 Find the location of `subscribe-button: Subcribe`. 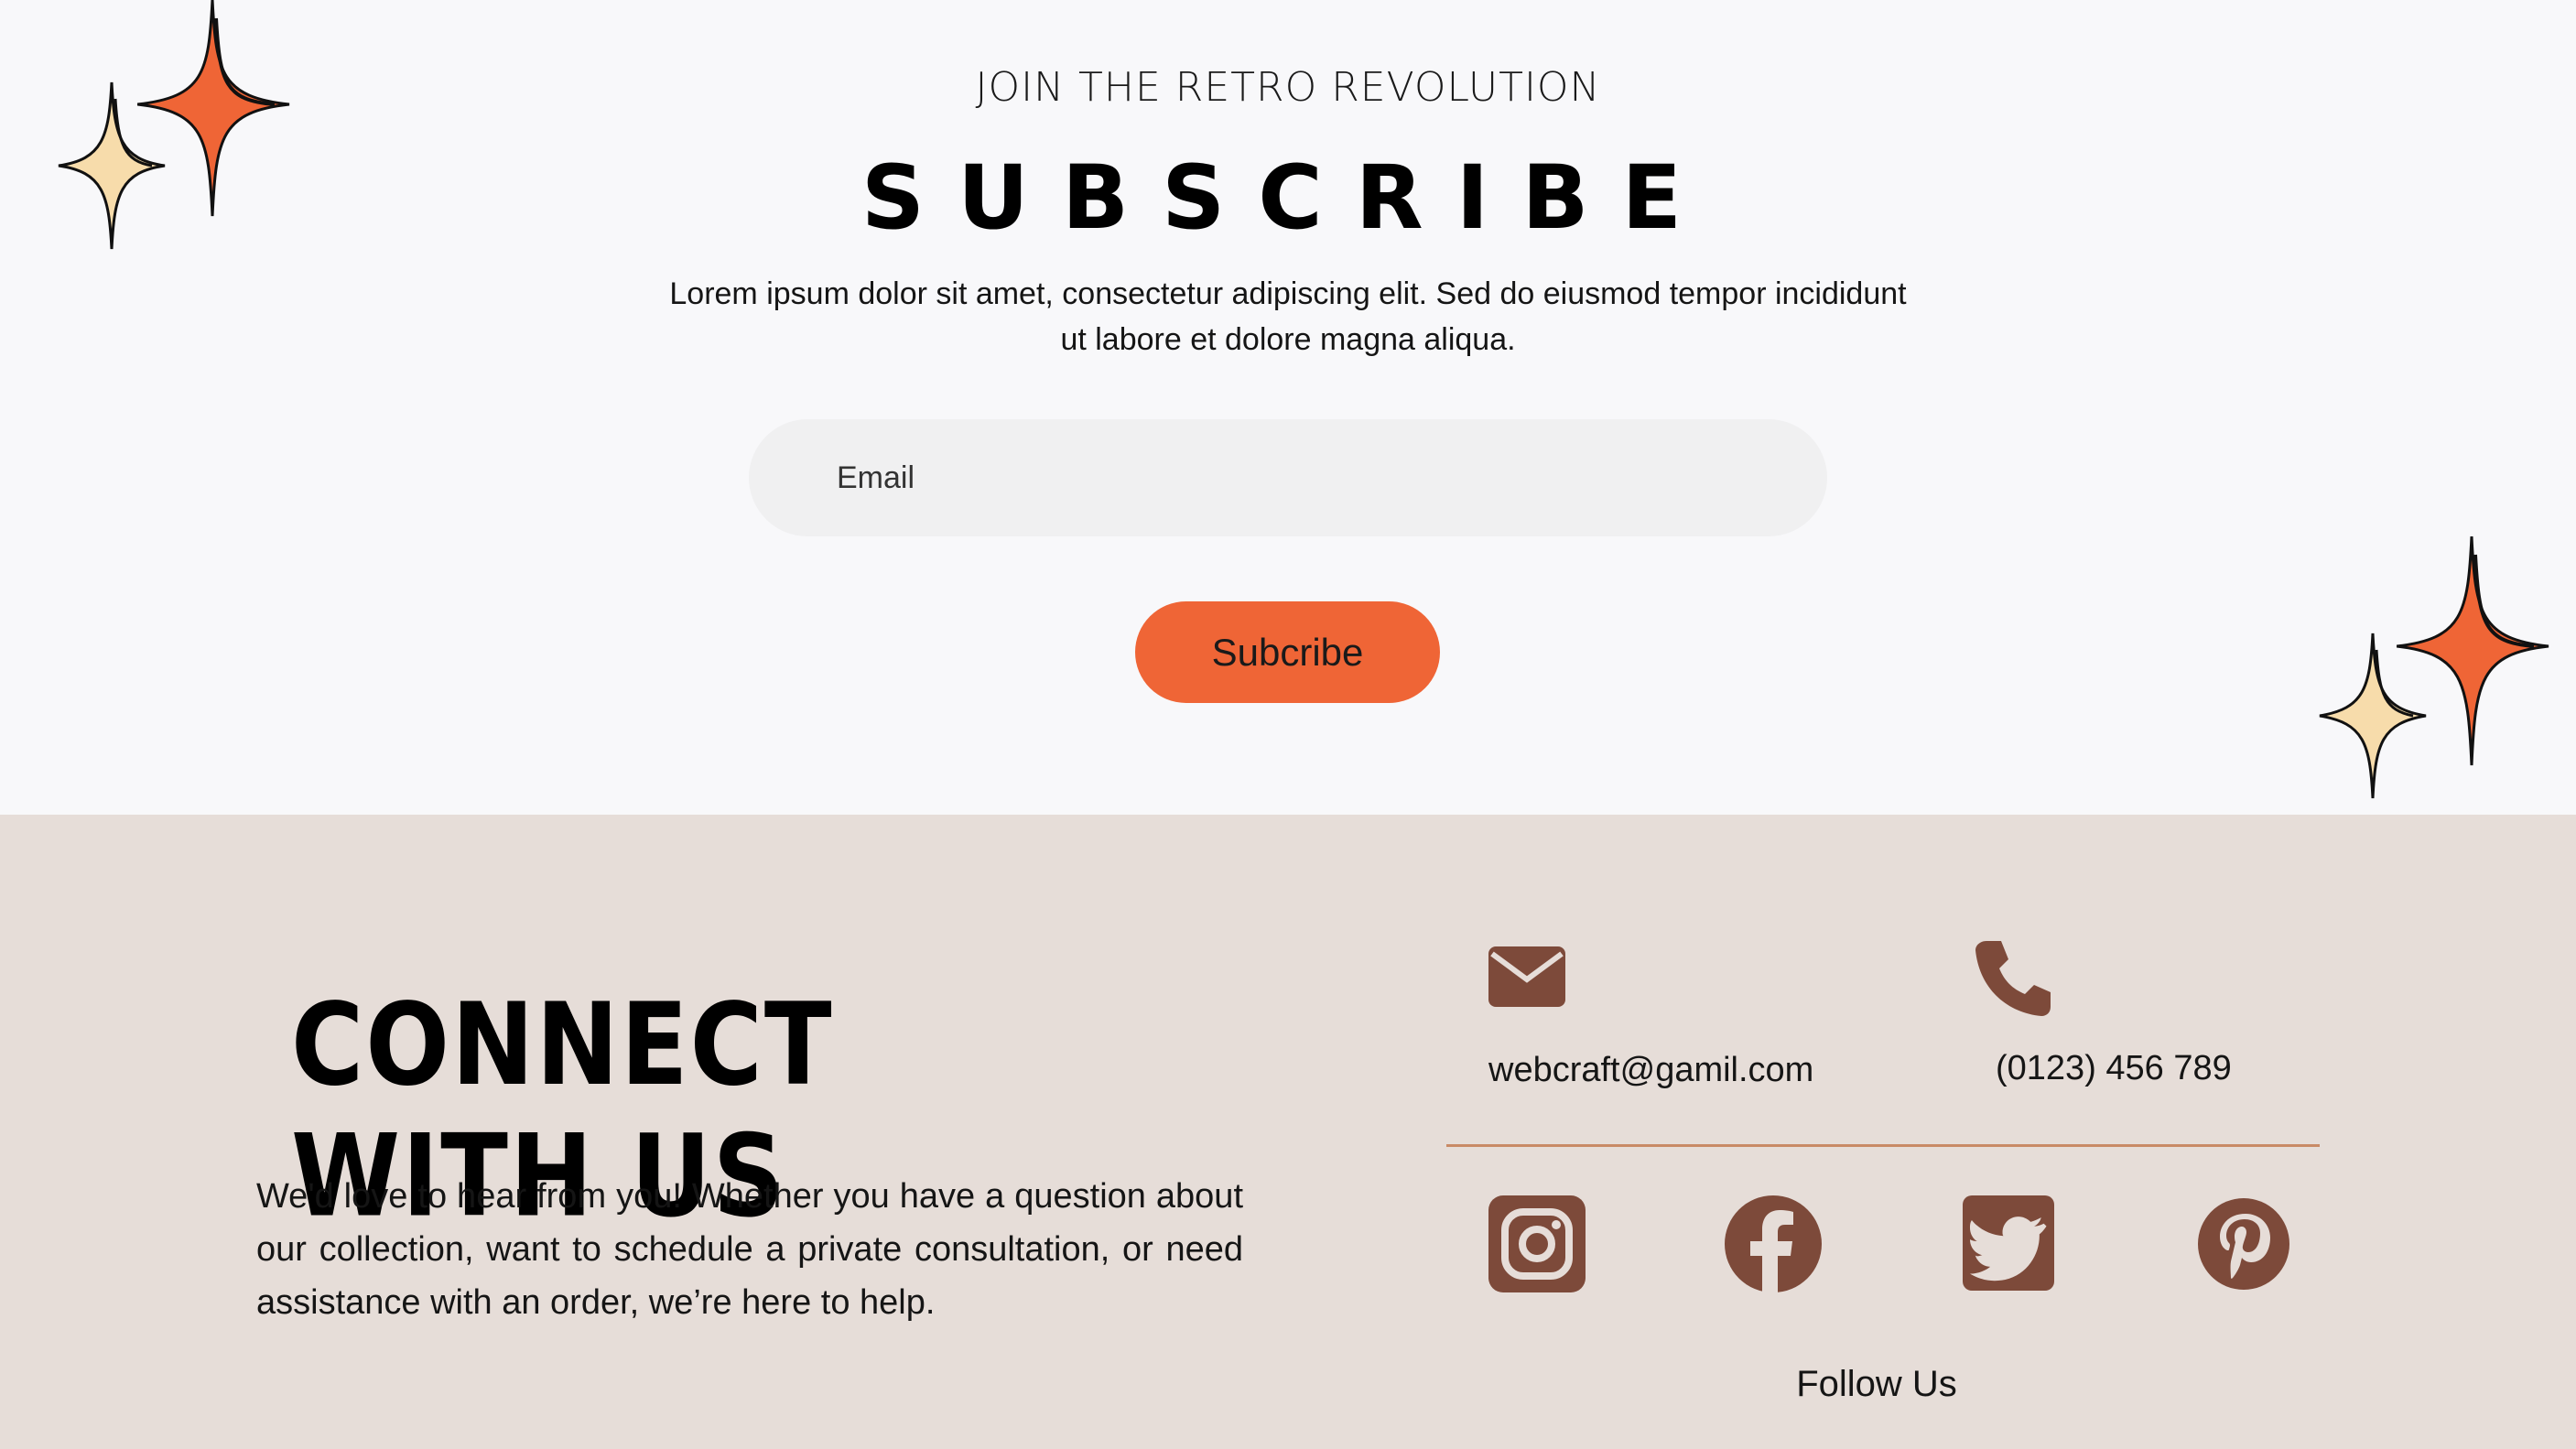

subscribe-button: Subcribe is located at coordinates (1288, 652).